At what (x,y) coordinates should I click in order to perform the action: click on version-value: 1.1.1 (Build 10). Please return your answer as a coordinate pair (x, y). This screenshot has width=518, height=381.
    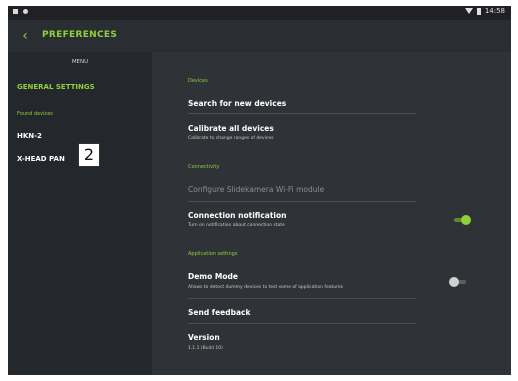
    Looking at the image, I should click on (205, 348).